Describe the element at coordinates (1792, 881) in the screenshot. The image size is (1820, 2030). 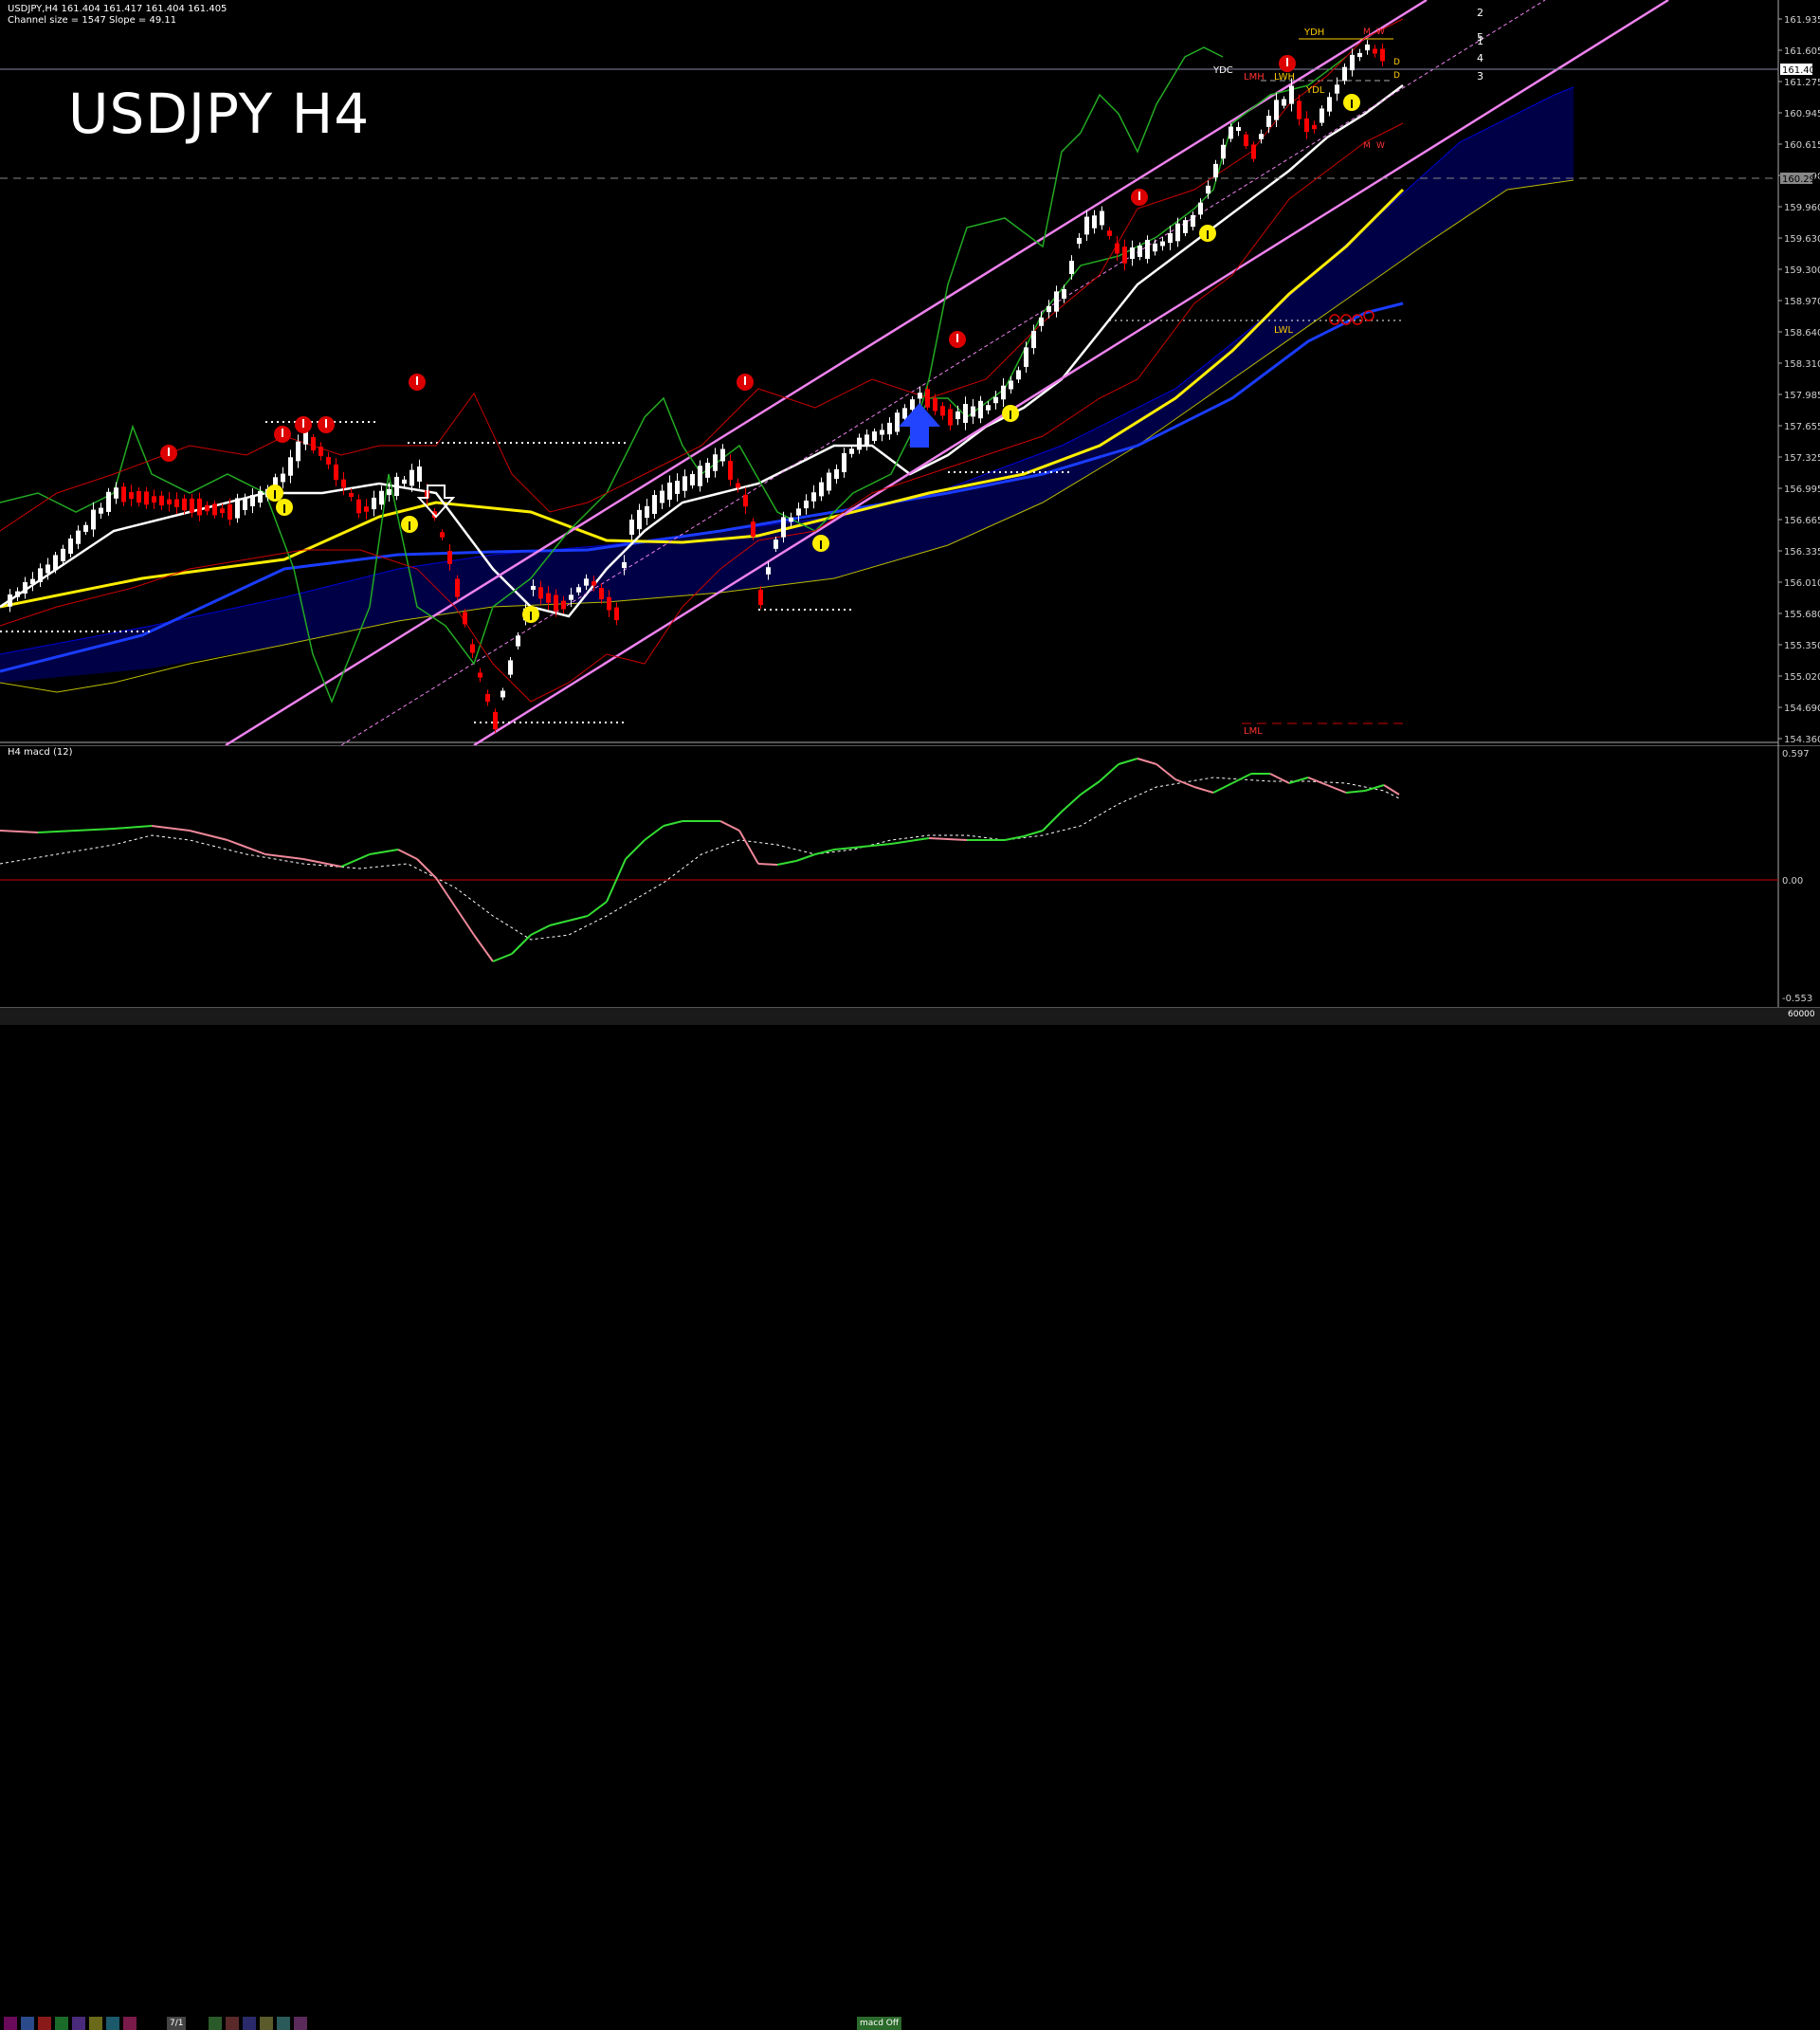
I see `macd-axis-zero: 0.00` at that location.